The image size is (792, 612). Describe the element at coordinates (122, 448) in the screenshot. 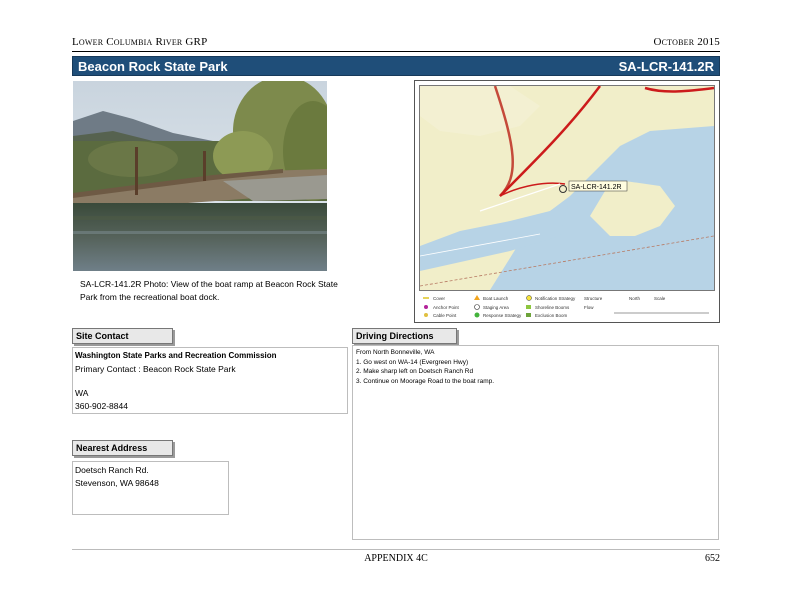

I see `nearest-address-label: Nearest Address` at that location.